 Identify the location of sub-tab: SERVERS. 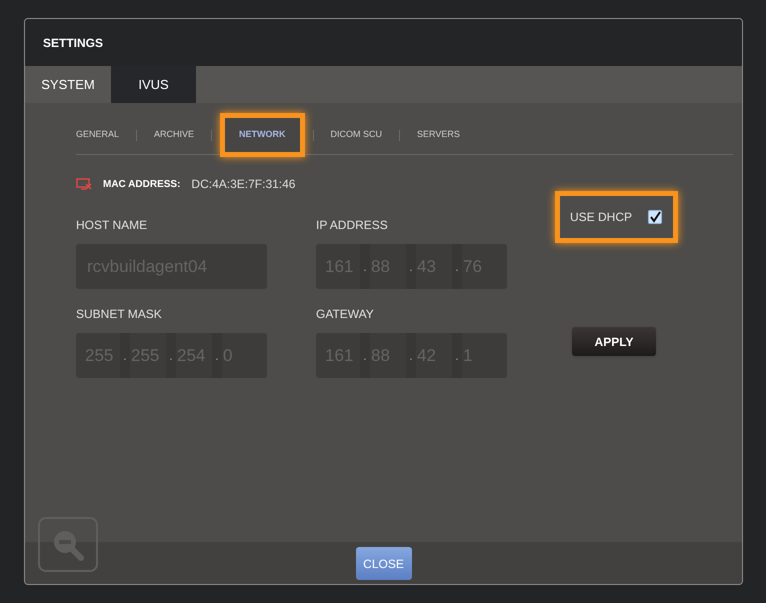
(438, 135).